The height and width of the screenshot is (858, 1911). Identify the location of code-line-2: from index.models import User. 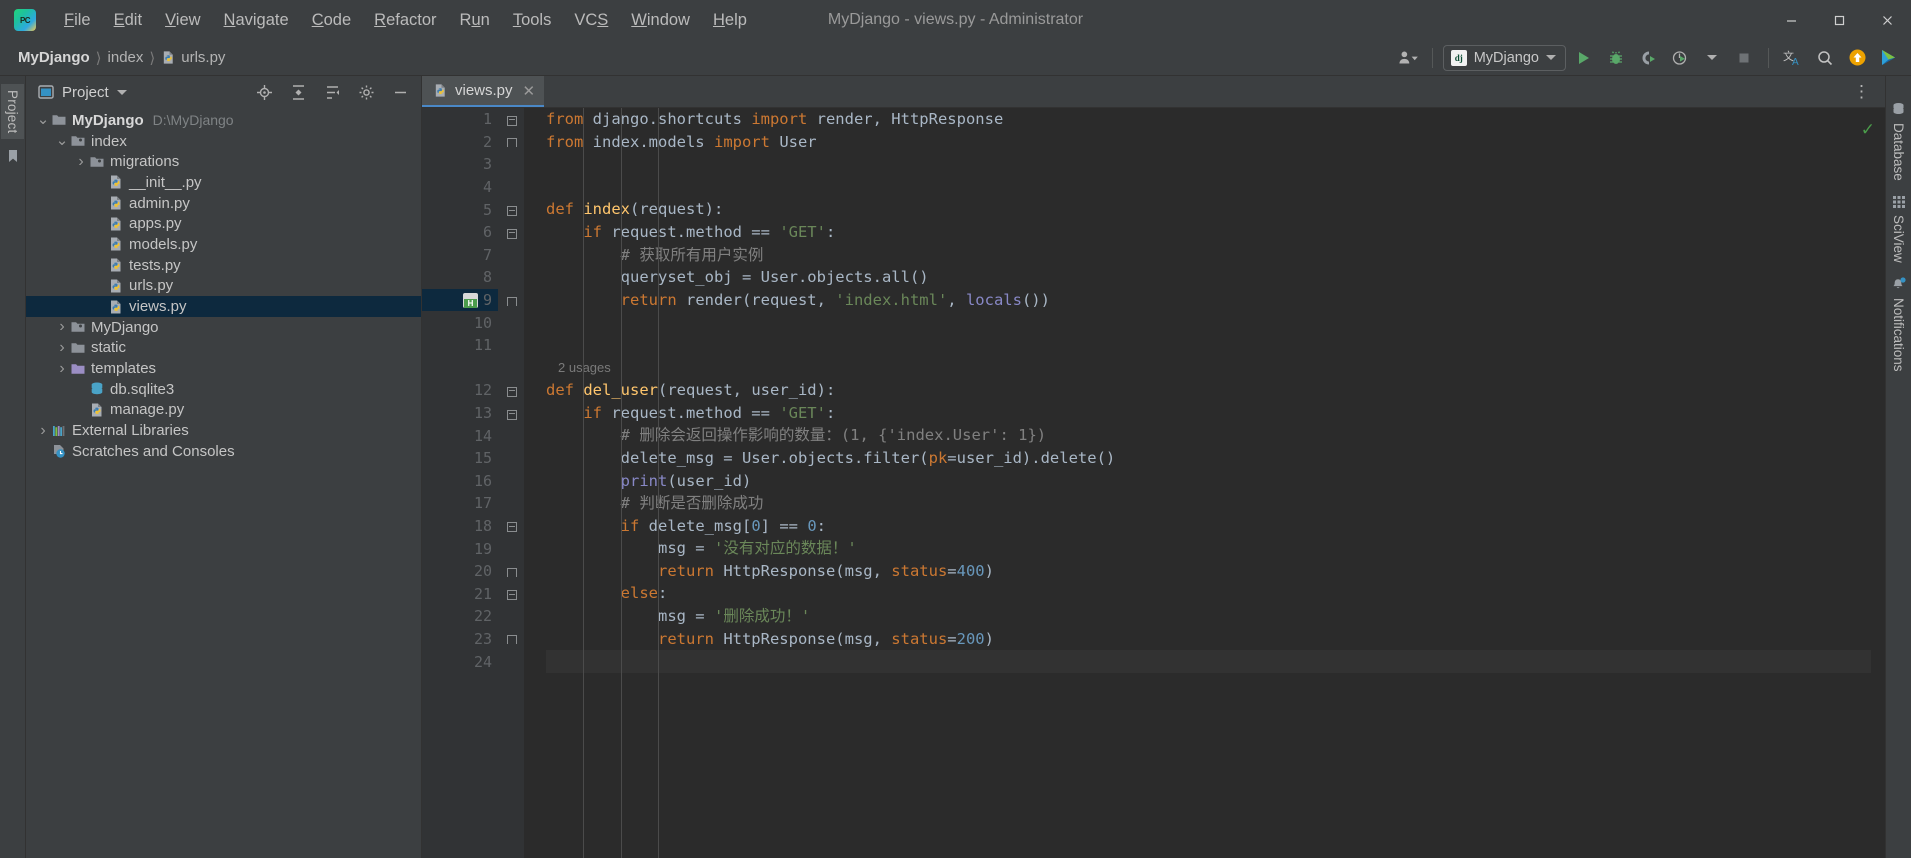
(1215, 142).